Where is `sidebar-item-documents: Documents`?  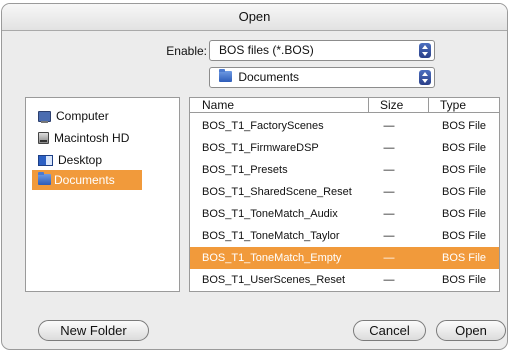
sidebar-item-documents: Documents is located at coordinates (87, 180).